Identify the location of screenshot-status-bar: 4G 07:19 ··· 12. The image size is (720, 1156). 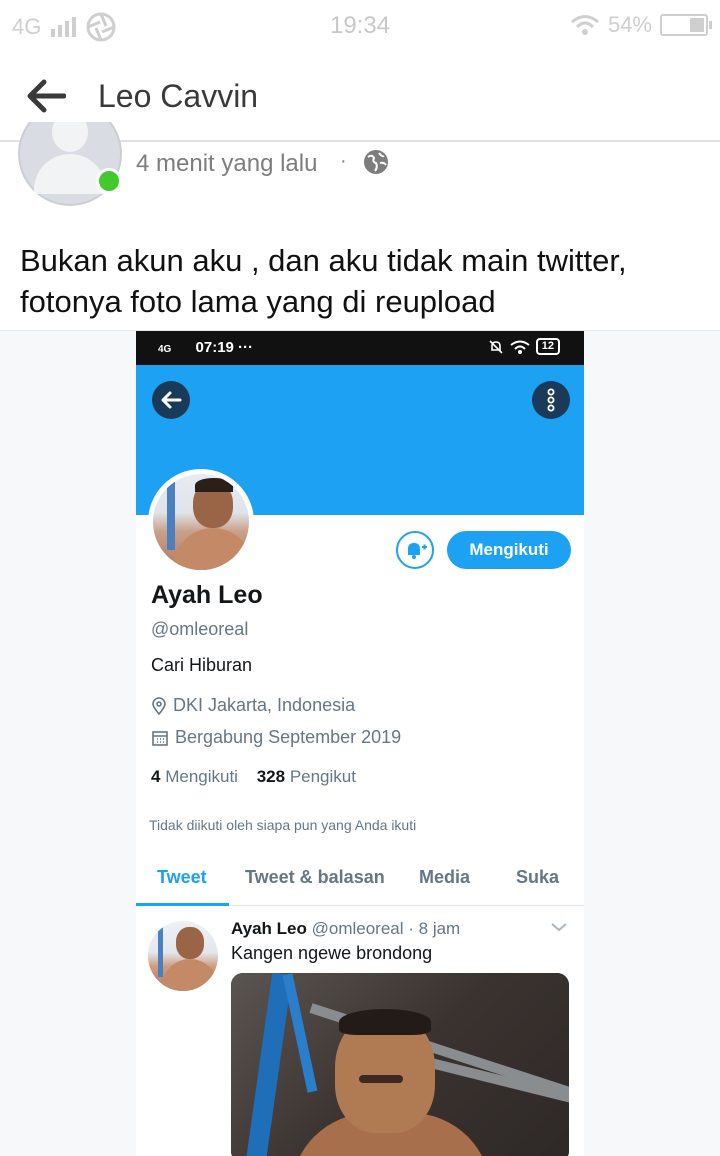
(360, 348).